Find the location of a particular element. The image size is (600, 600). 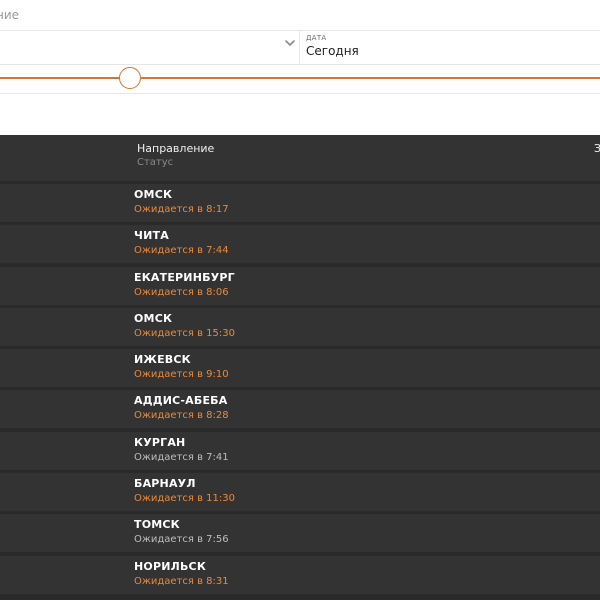

flight-status: Ожидается в 9:10 is located at coordinates (181, 375).